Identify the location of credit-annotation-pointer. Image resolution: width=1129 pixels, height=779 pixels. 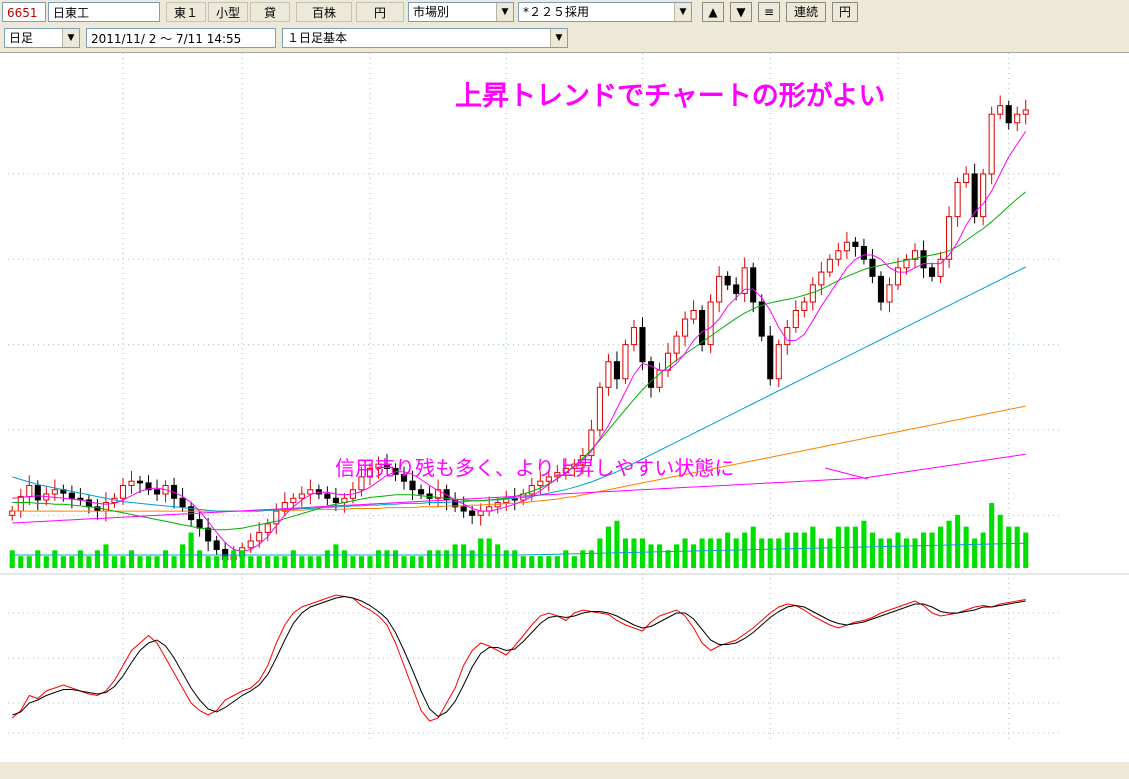
(846, 473).